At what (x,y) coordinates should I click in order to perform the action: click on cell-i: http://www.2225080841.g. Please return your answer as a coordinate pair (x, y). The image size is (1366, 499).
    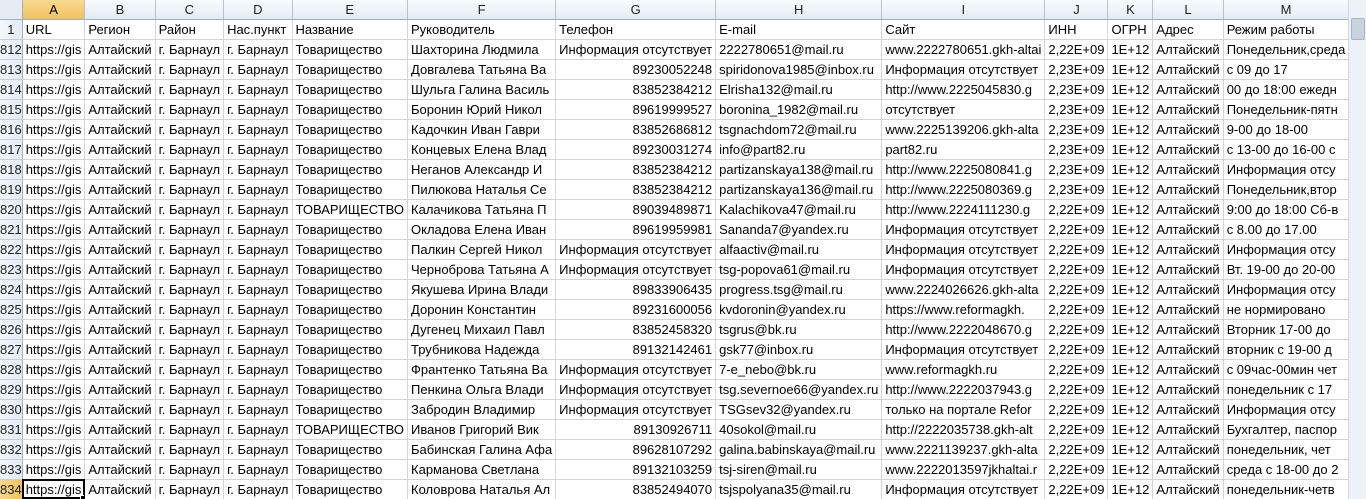
    Looking at the image, I should click on (963, 169).